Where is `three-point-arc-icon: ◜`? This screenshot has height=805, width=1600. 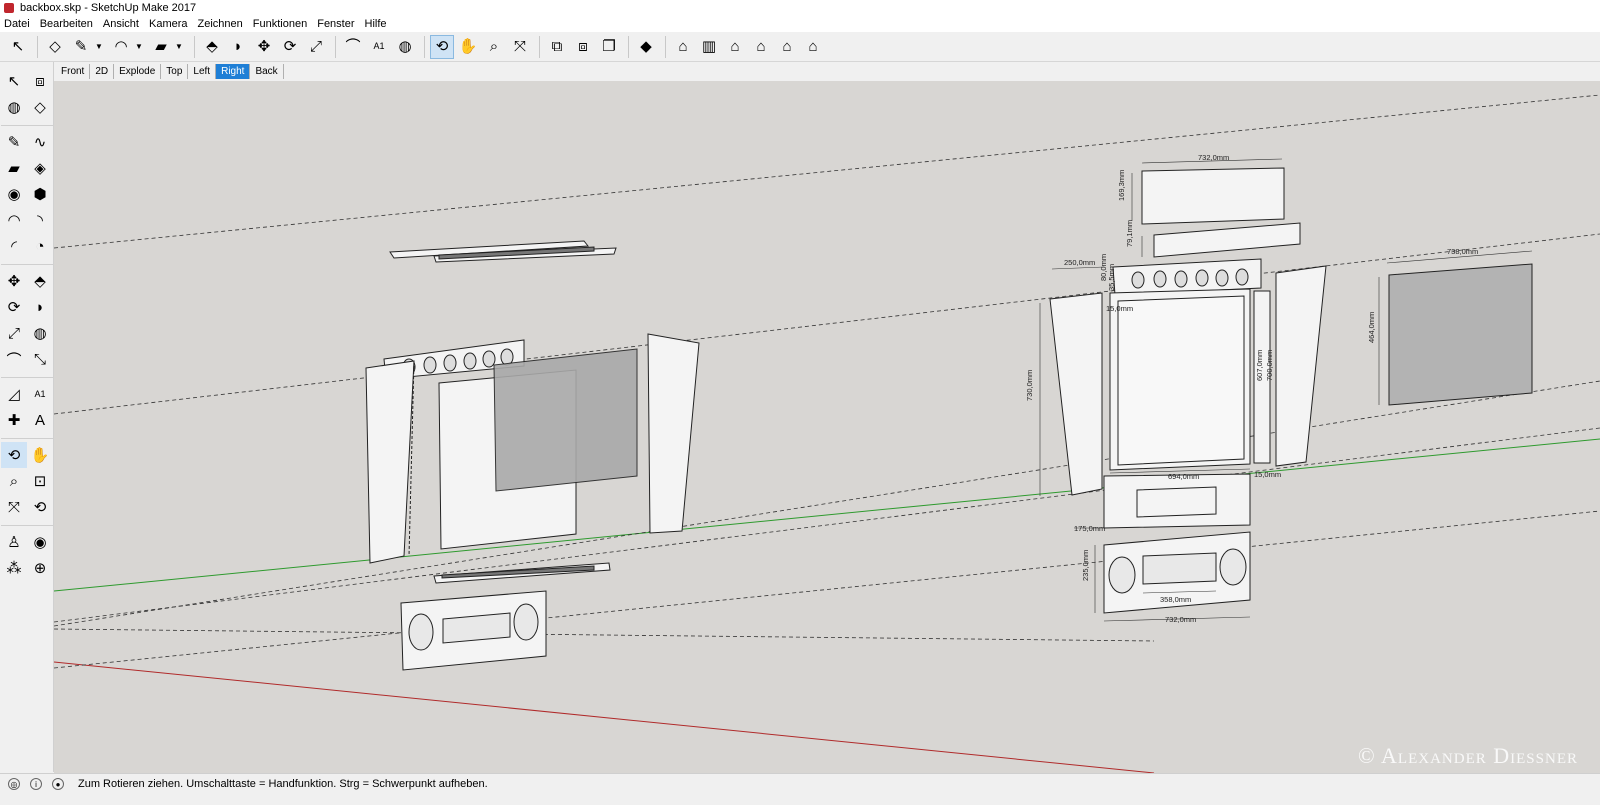
three-point-arc-icon: ◜ is located at coordinates (14, 246).